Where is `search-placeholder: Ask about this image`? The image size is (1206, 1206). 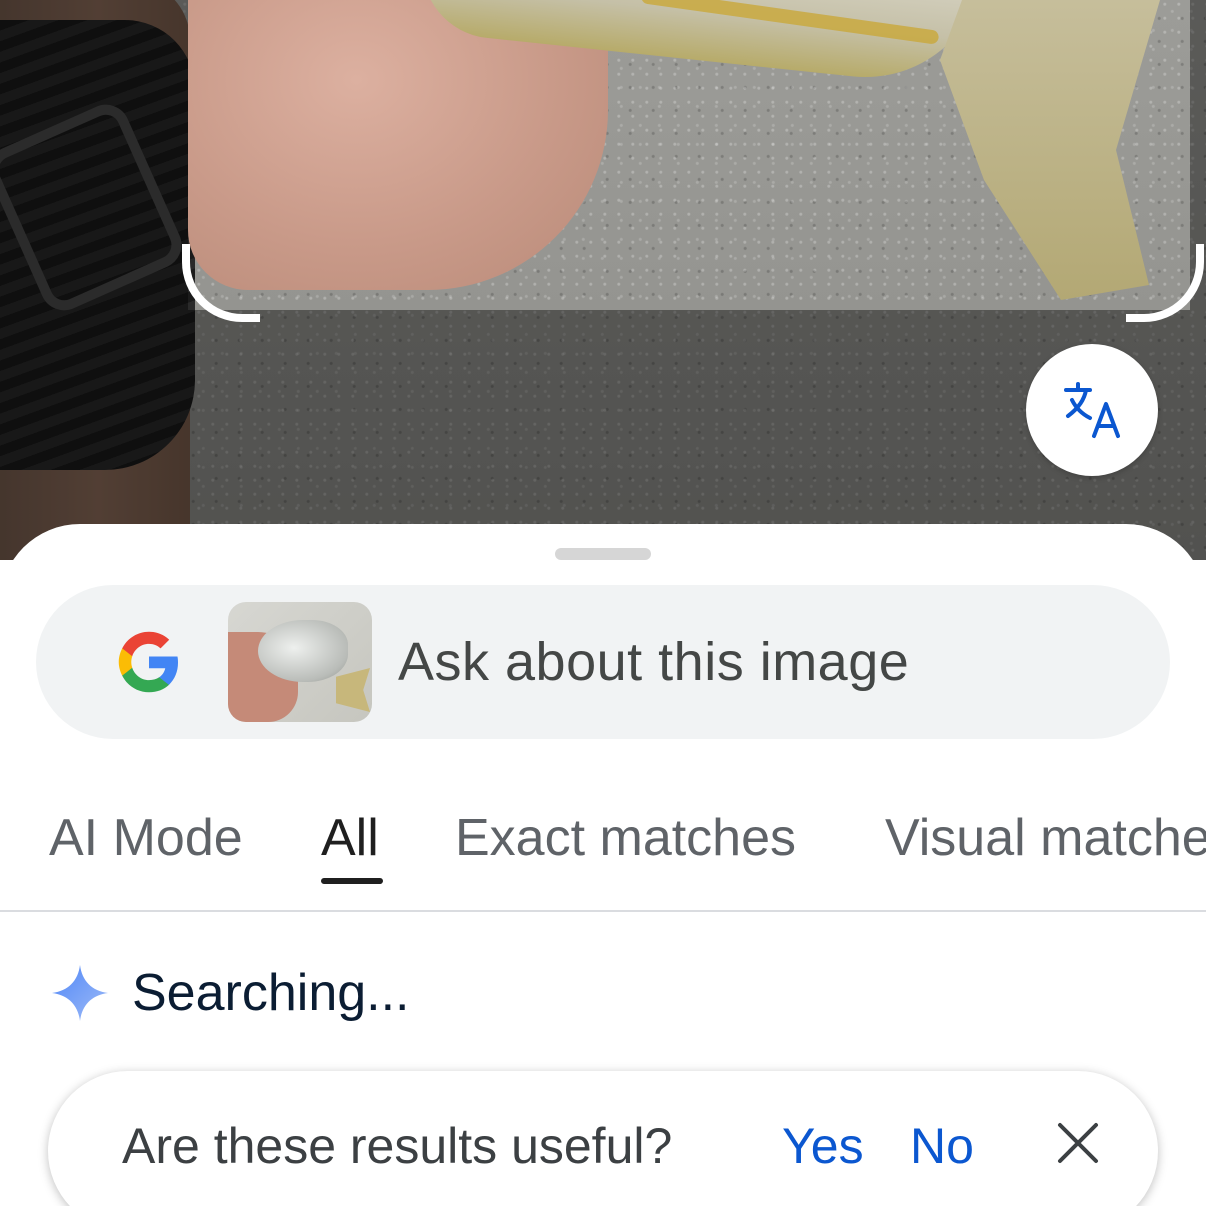 search-placeholder: Ask about this image is located at coordinates (653, 662).